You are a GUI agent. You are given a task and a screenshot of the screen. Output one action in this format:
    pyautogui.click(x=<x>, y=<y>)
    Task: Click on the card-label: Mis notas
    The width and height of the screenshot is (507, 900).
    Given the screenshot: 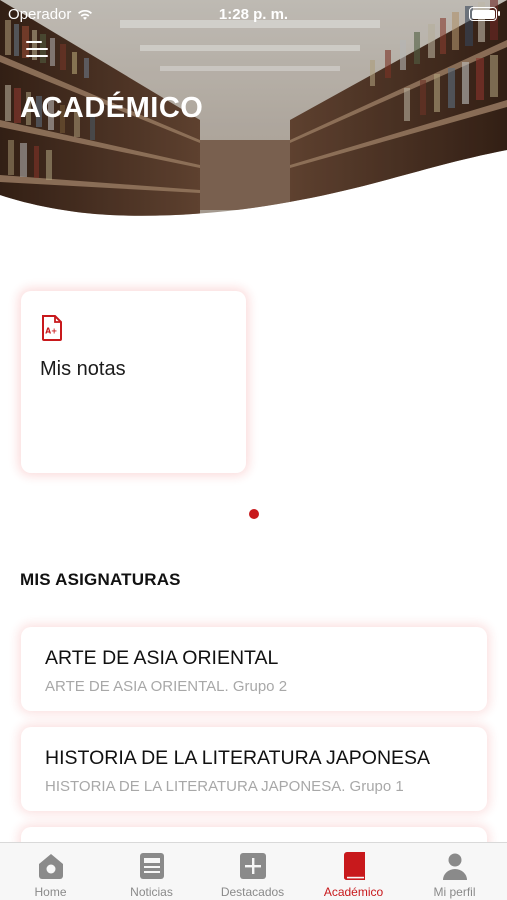 What is the action you would take?
    pyautogui.click(x=83, y=369)
    